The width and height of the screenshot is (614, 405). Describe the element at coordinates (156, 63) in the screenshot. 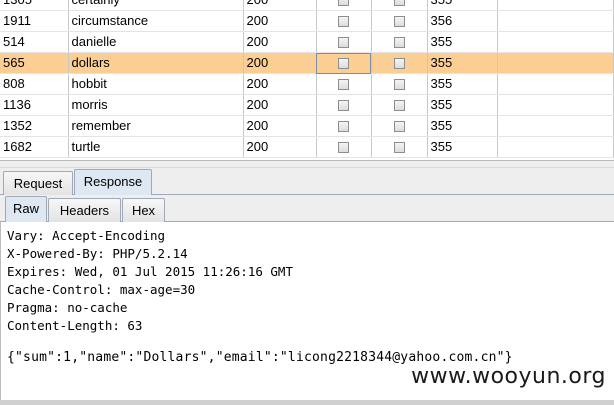

I see `cell-payload: dollars` at that location.